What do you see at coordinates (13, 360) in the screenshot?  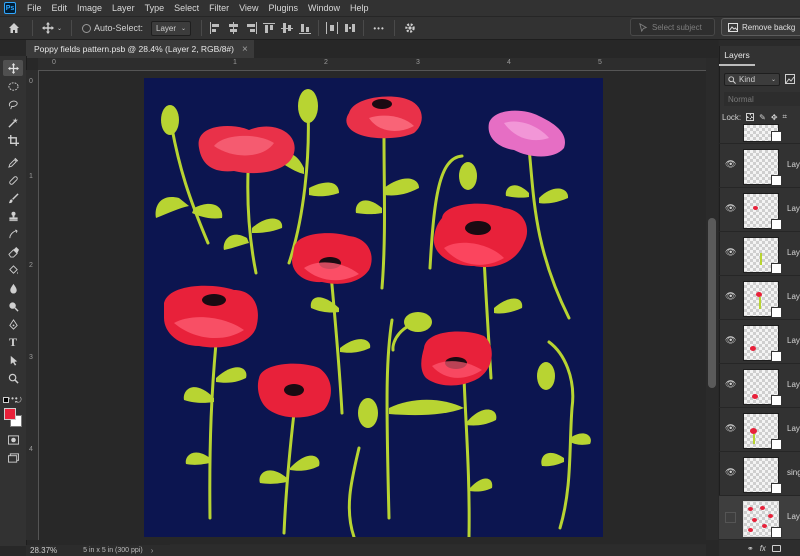 I see `path-selection-tool` at bounding box center [13, 360].